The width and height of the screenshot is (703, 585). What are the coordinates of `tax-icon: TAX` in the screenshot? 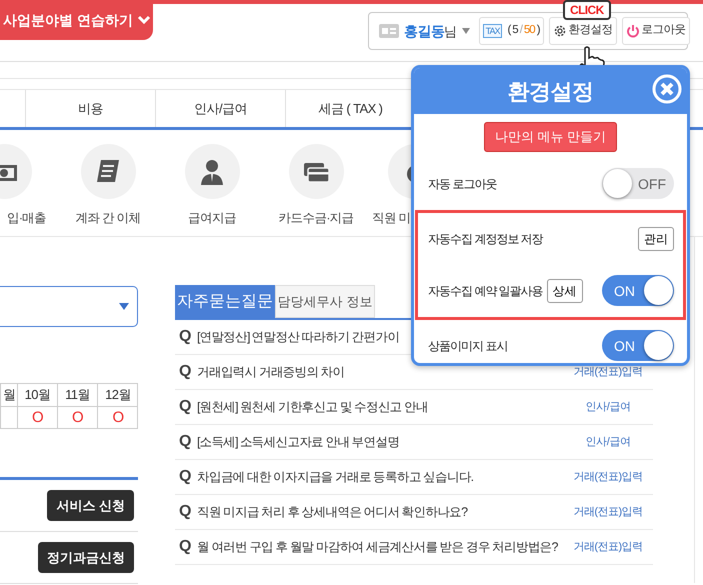 It's located at (492, 31).